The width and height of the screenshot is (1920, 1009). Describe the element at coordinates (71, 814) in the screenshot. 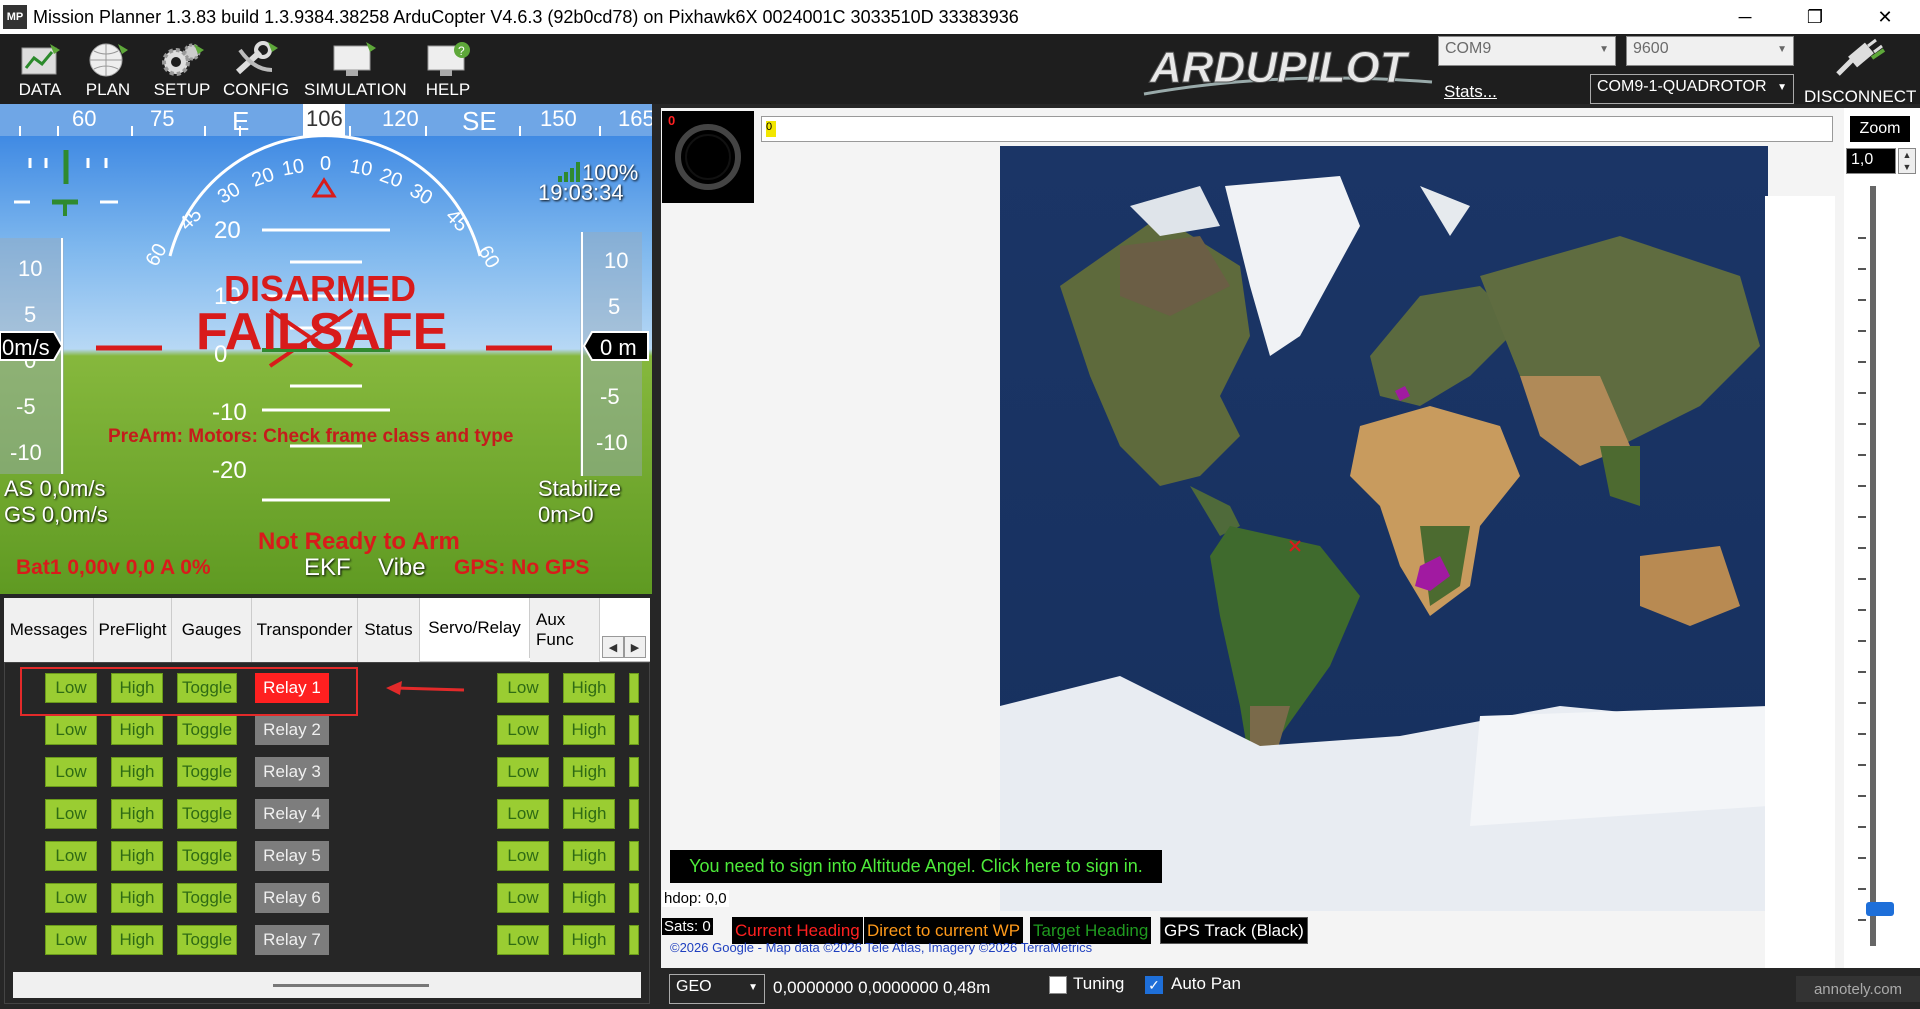

I see `relay-4-low-button: Low` at that location.